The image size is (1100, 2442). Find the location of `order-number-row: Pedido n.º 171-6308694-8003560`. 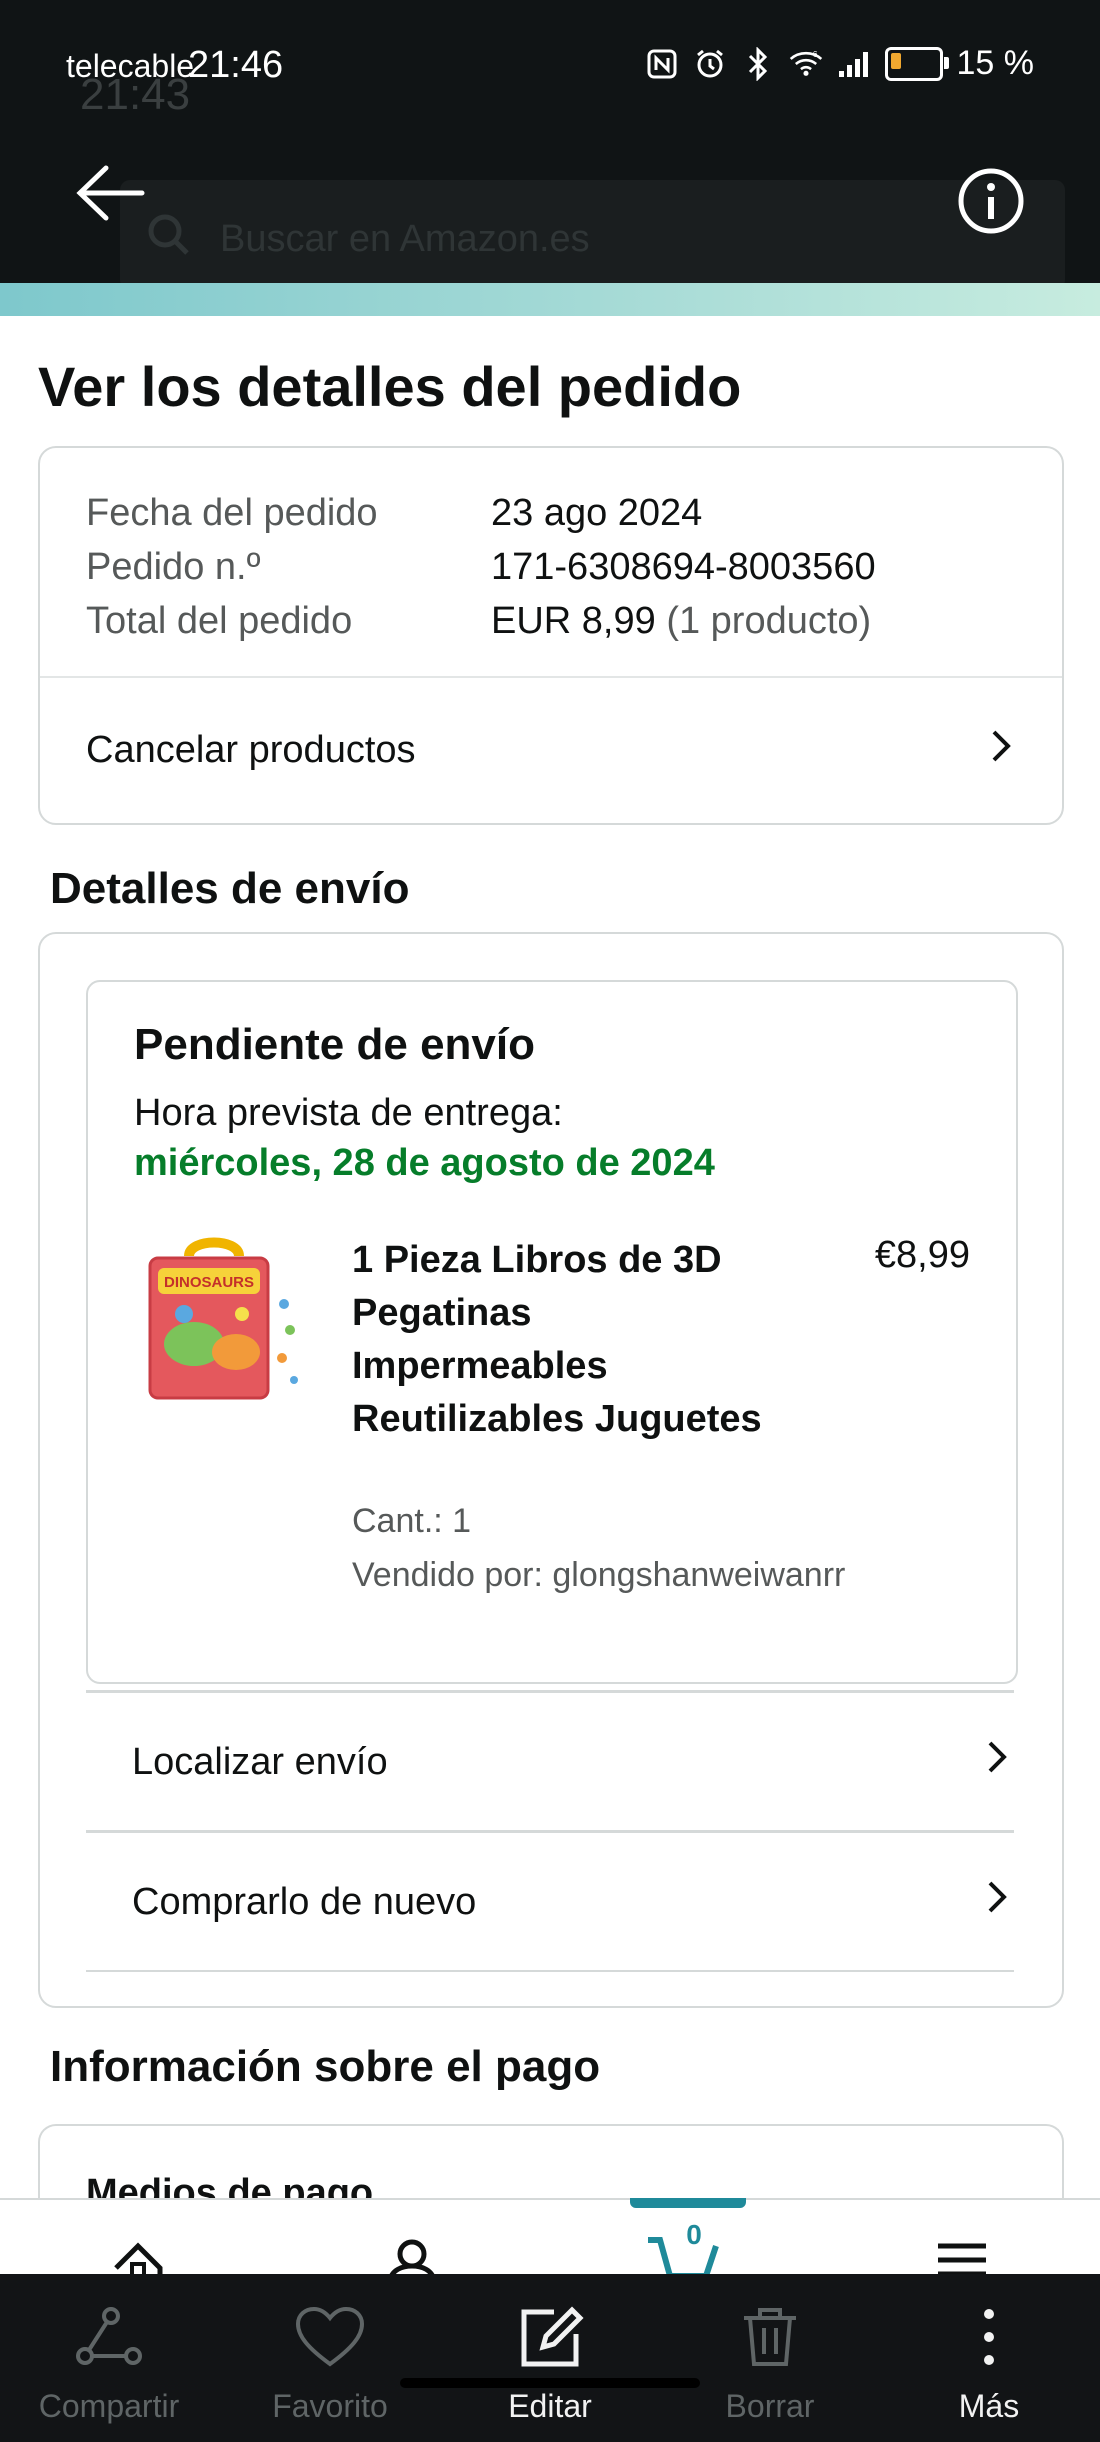

order-number-row: Pedido n.º 171-6308694-8003560 is located at coordinates (481, 567).